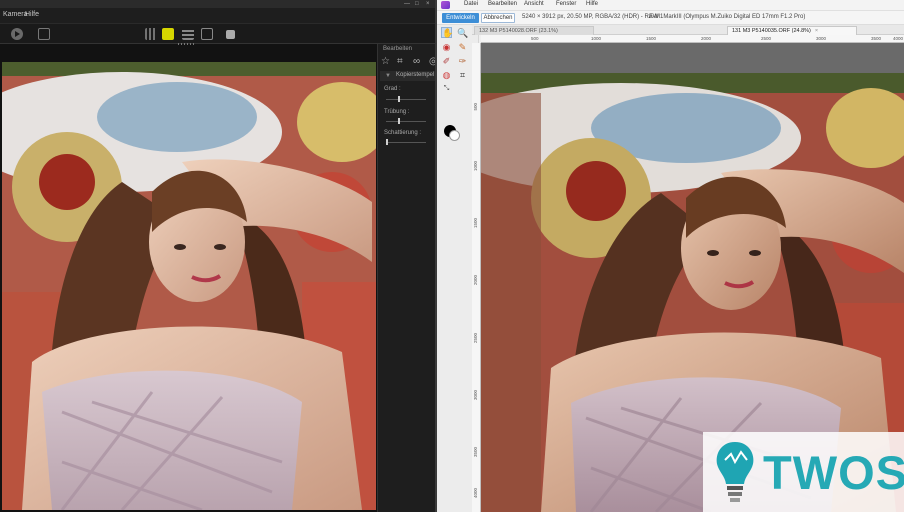 This screenshot has height=512, width=904. What do you see at coordinates (397, 112) in the screenshot?
I see `slider-label-truebung: Trübung :` at bounding box center [397, 112].